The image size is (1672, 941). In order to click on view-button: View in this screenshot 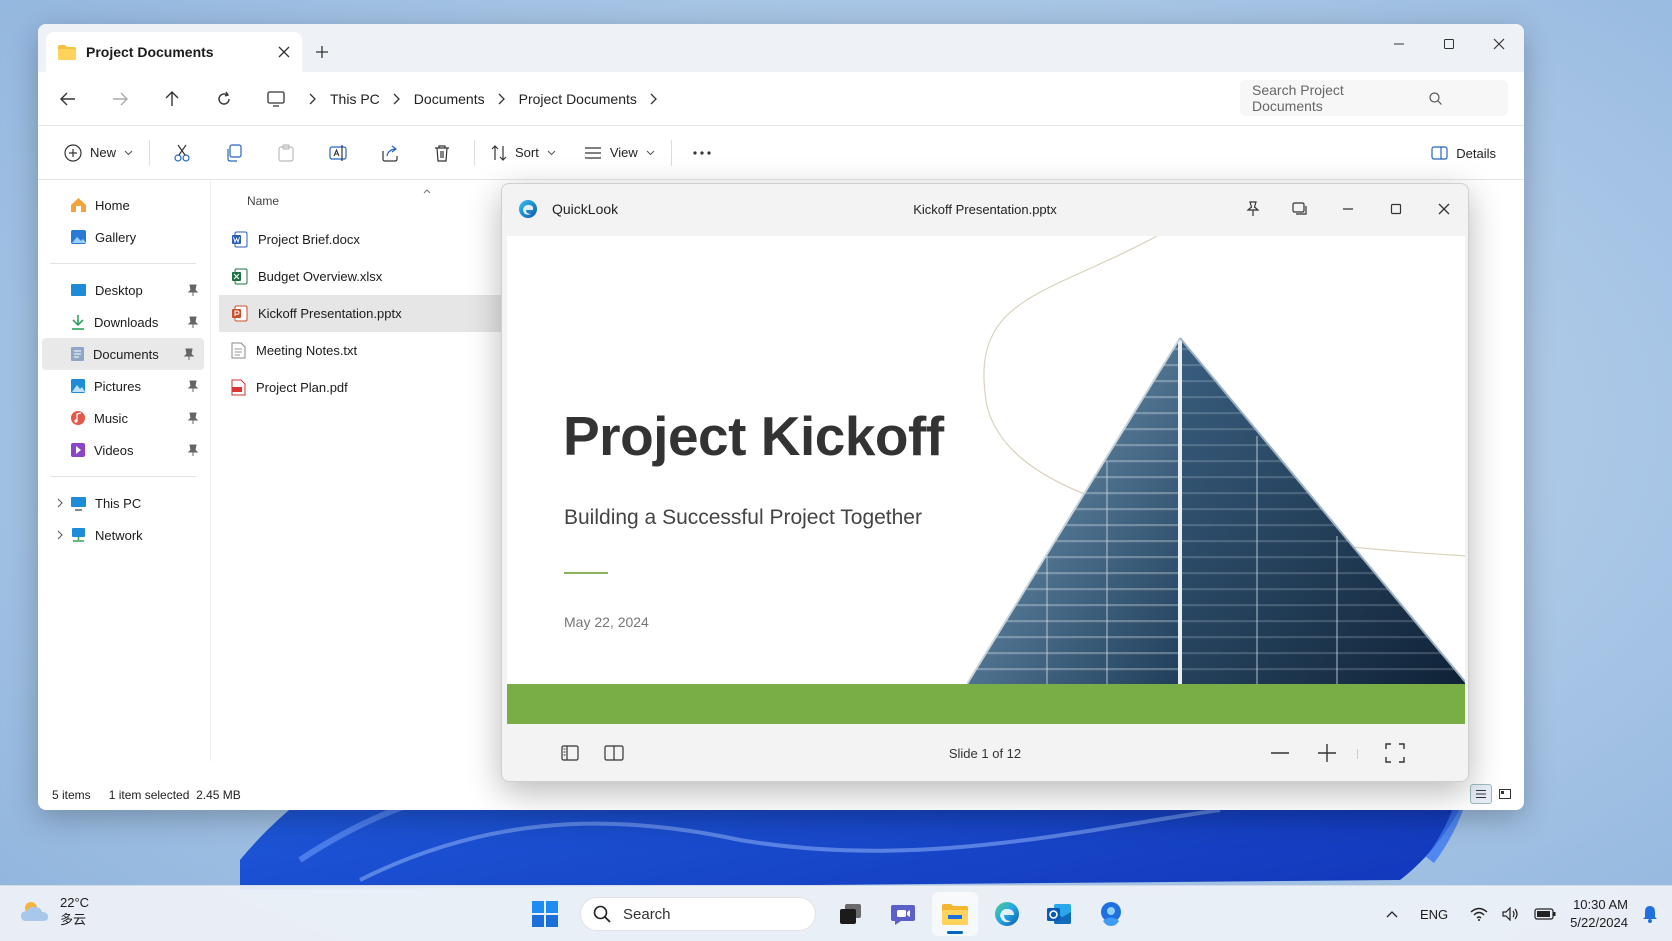, I will do `click(619, 153)`.